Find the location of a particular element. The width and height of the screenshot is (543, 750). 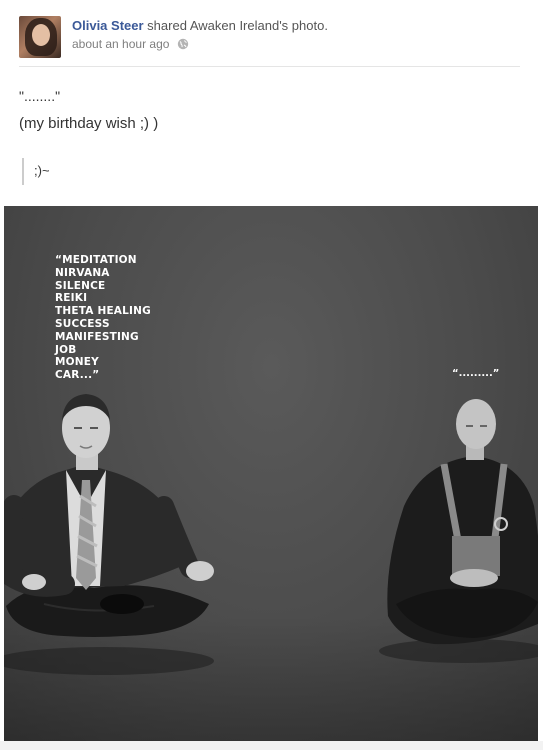

post-footer-strip is located at coordinates (271, 745).